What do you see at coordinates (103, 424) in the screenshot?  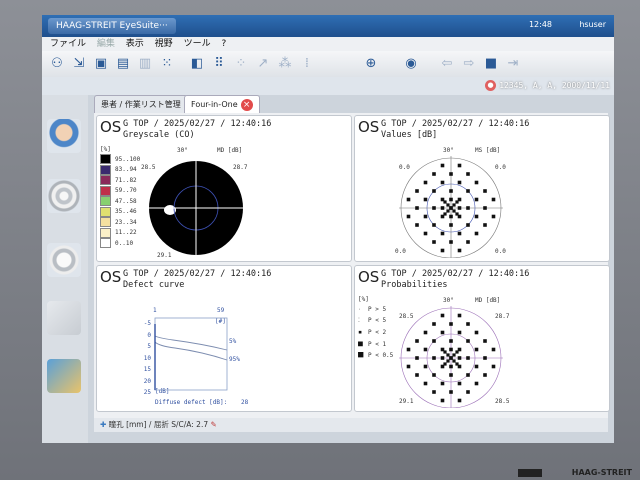 I see `plus-icon: ✚` at bounding box center [103, 424].